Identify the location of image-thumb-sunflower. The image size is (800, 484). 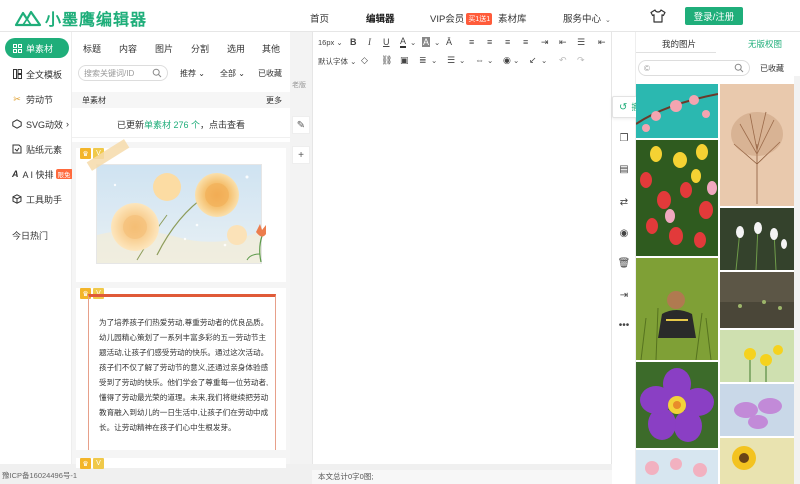
(757, 461).